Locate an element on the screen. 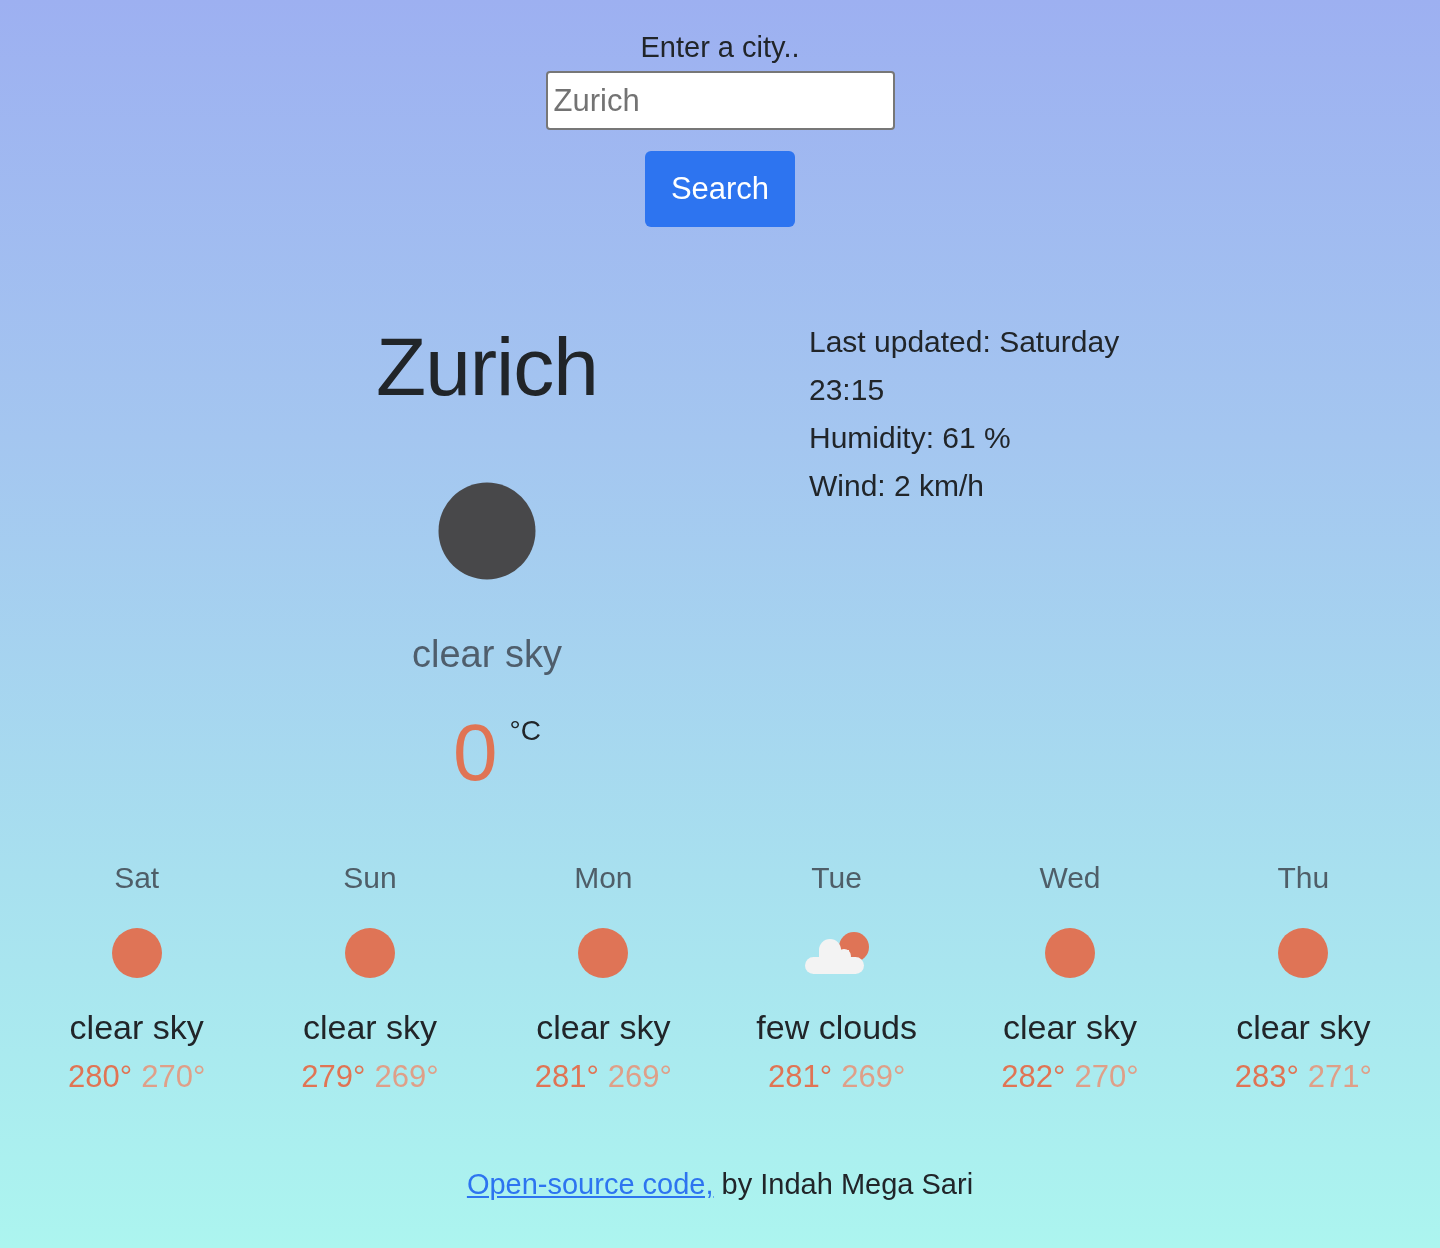 This screenshot has height=1248, width=1440. temperature-unit: °C is located at coordinates (525, 731).